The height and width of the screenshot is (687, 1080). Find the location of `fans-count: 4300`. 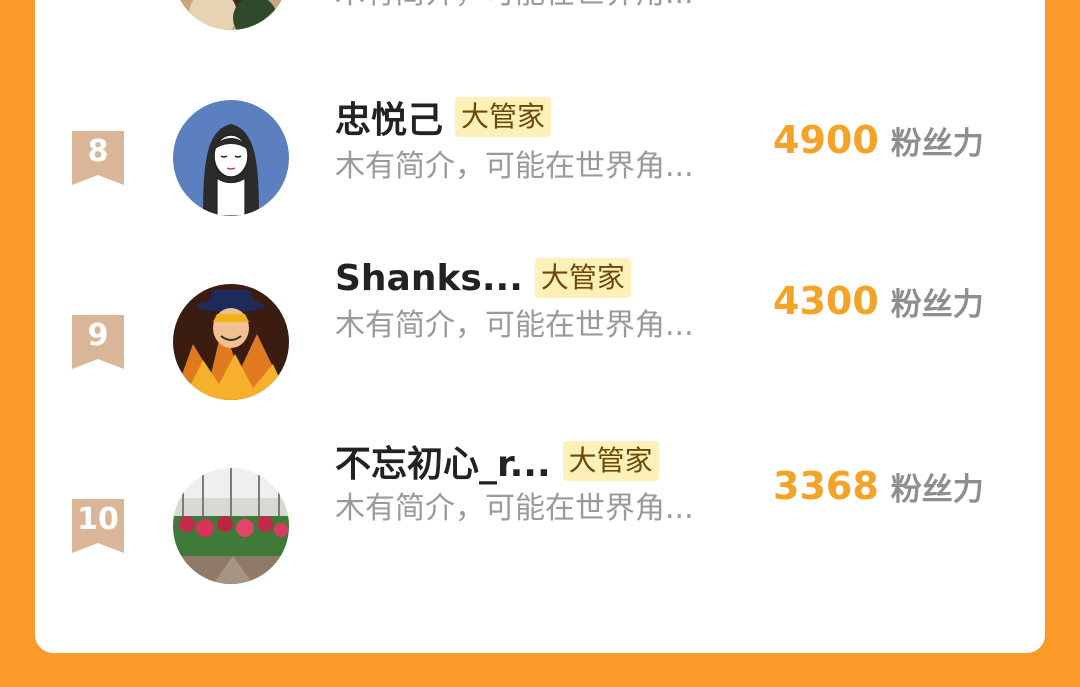

fans-count: 4300 is located at coordinates (826, 301).